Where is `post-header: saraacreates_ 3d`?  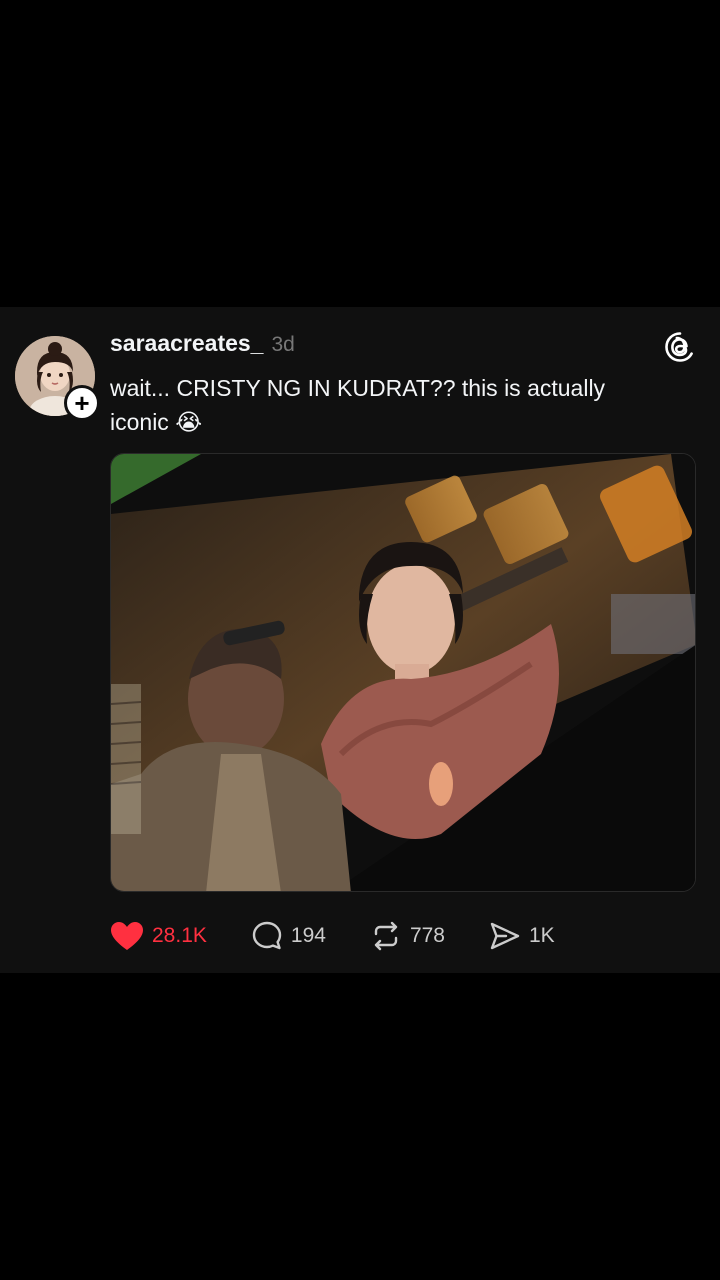
post-header: saraacreates_ 3d is located at coordinates (202, 343).